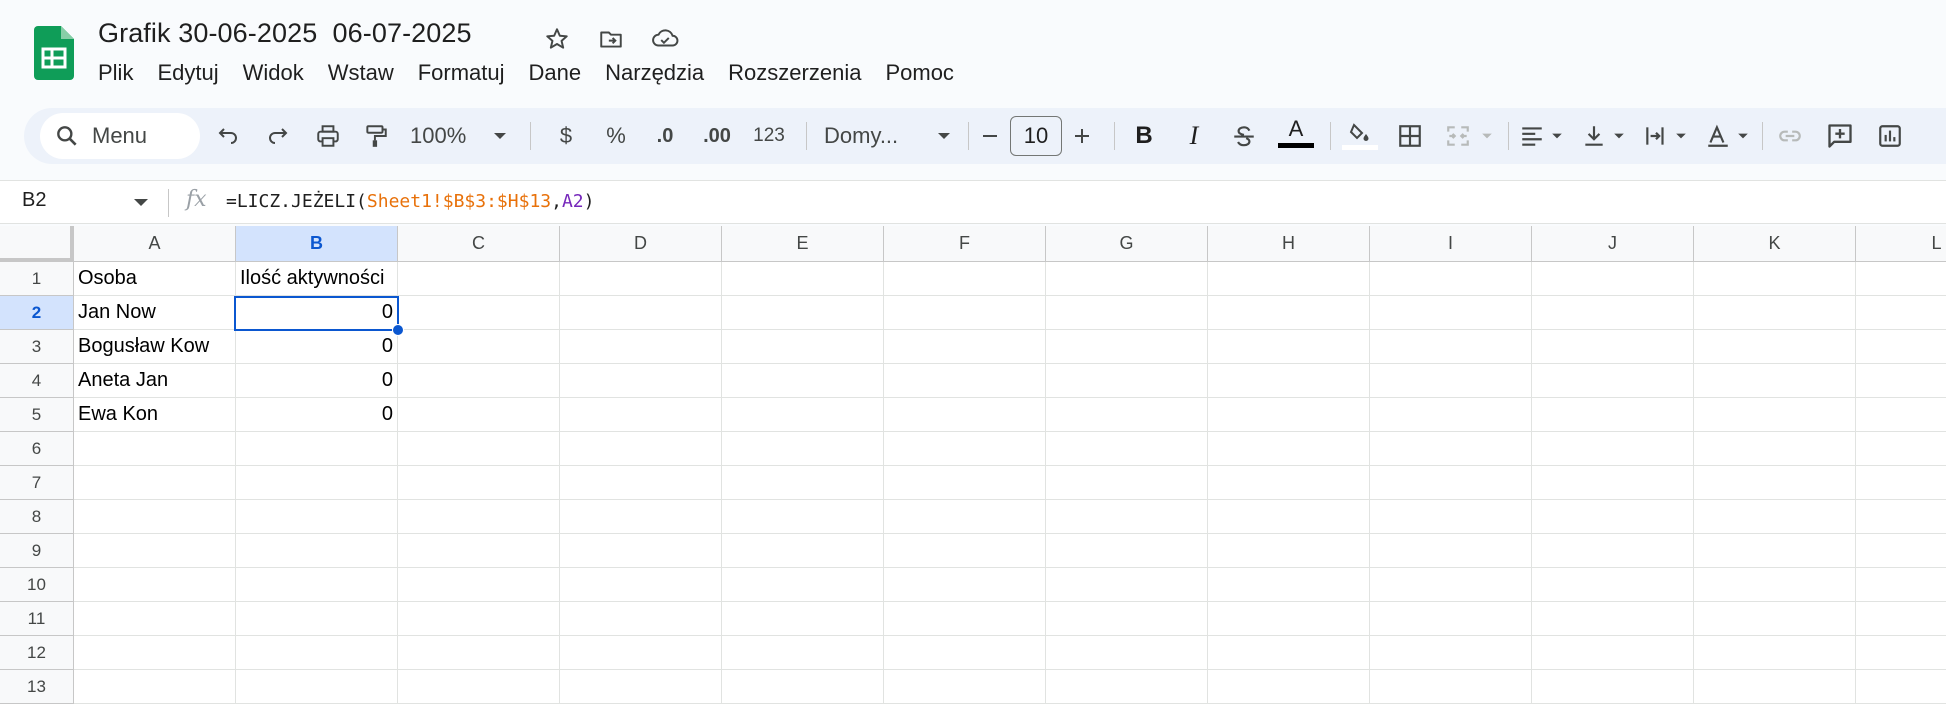 This screenshot has height=716, width=1946. Describe the element at coordinates (1775, 687) in the screenshot. I see `cell-k13` at that location.